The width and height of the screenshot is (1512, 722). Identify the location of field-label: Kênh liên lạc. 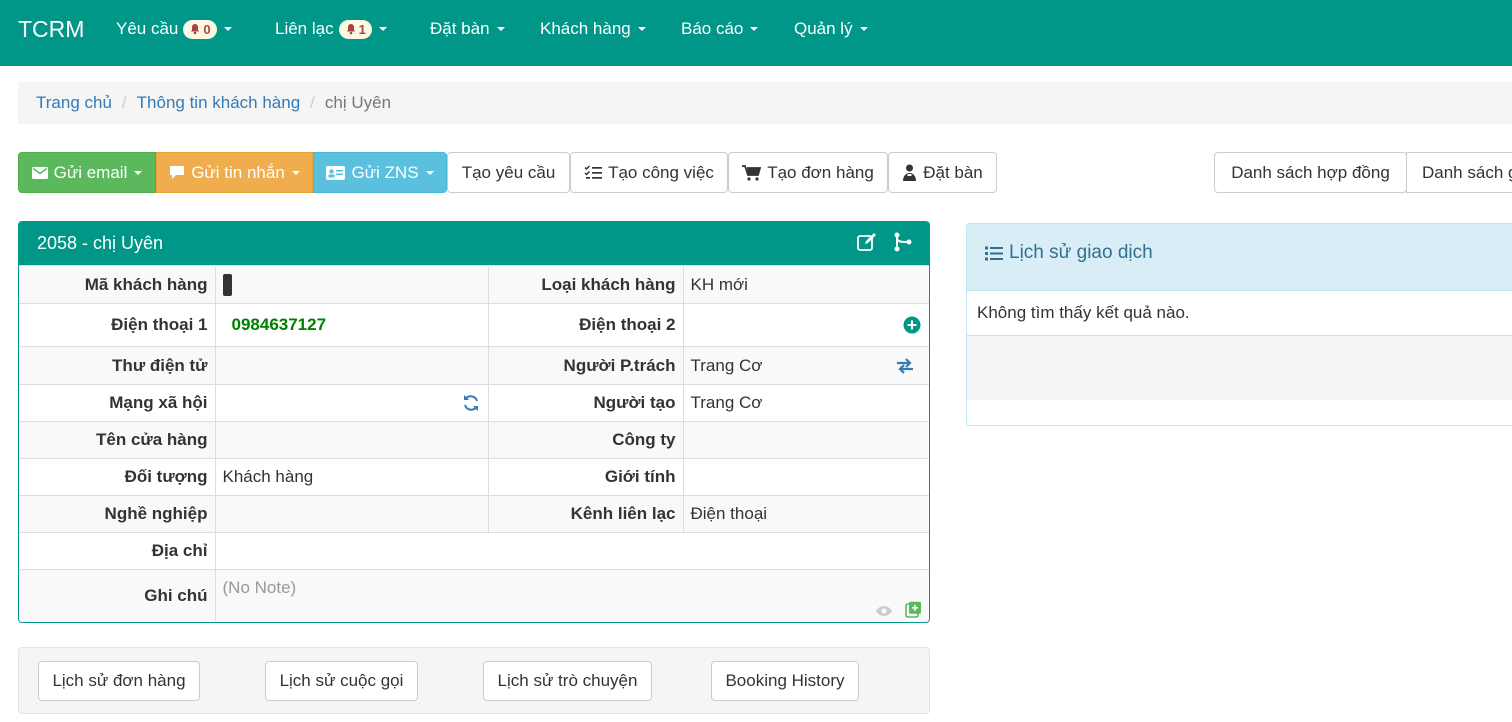
(586, 514).